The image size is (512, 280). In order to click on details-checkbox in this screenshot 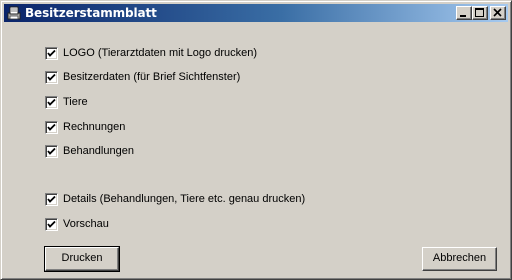, I will do `click(51, 199)`.